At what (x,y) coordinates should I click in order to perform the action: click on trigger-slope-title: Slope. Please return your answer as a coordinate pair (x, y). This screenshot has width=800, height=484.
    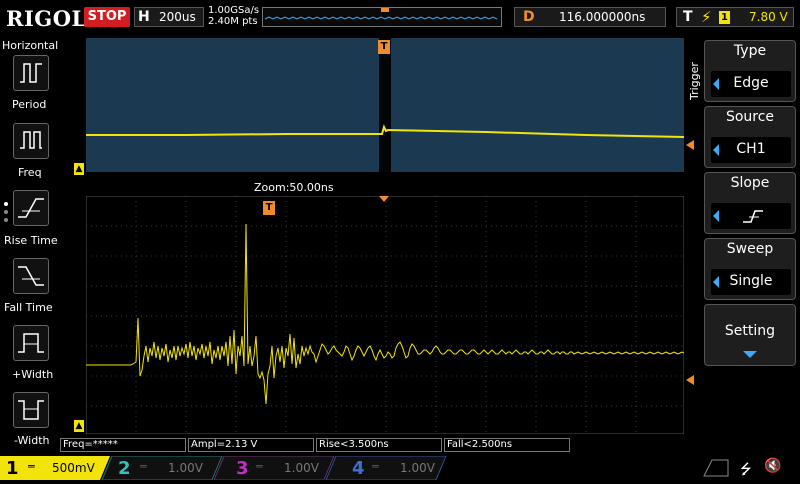
    Looking at the image, I should click on (750, 183).